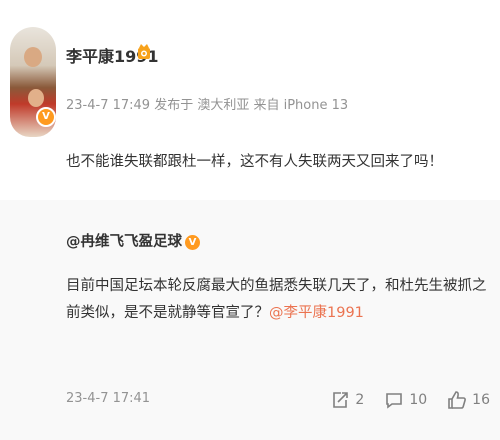 The width and height of the screenshot is (500, 440). I want to click on like-count: 16, so click(481, 400).